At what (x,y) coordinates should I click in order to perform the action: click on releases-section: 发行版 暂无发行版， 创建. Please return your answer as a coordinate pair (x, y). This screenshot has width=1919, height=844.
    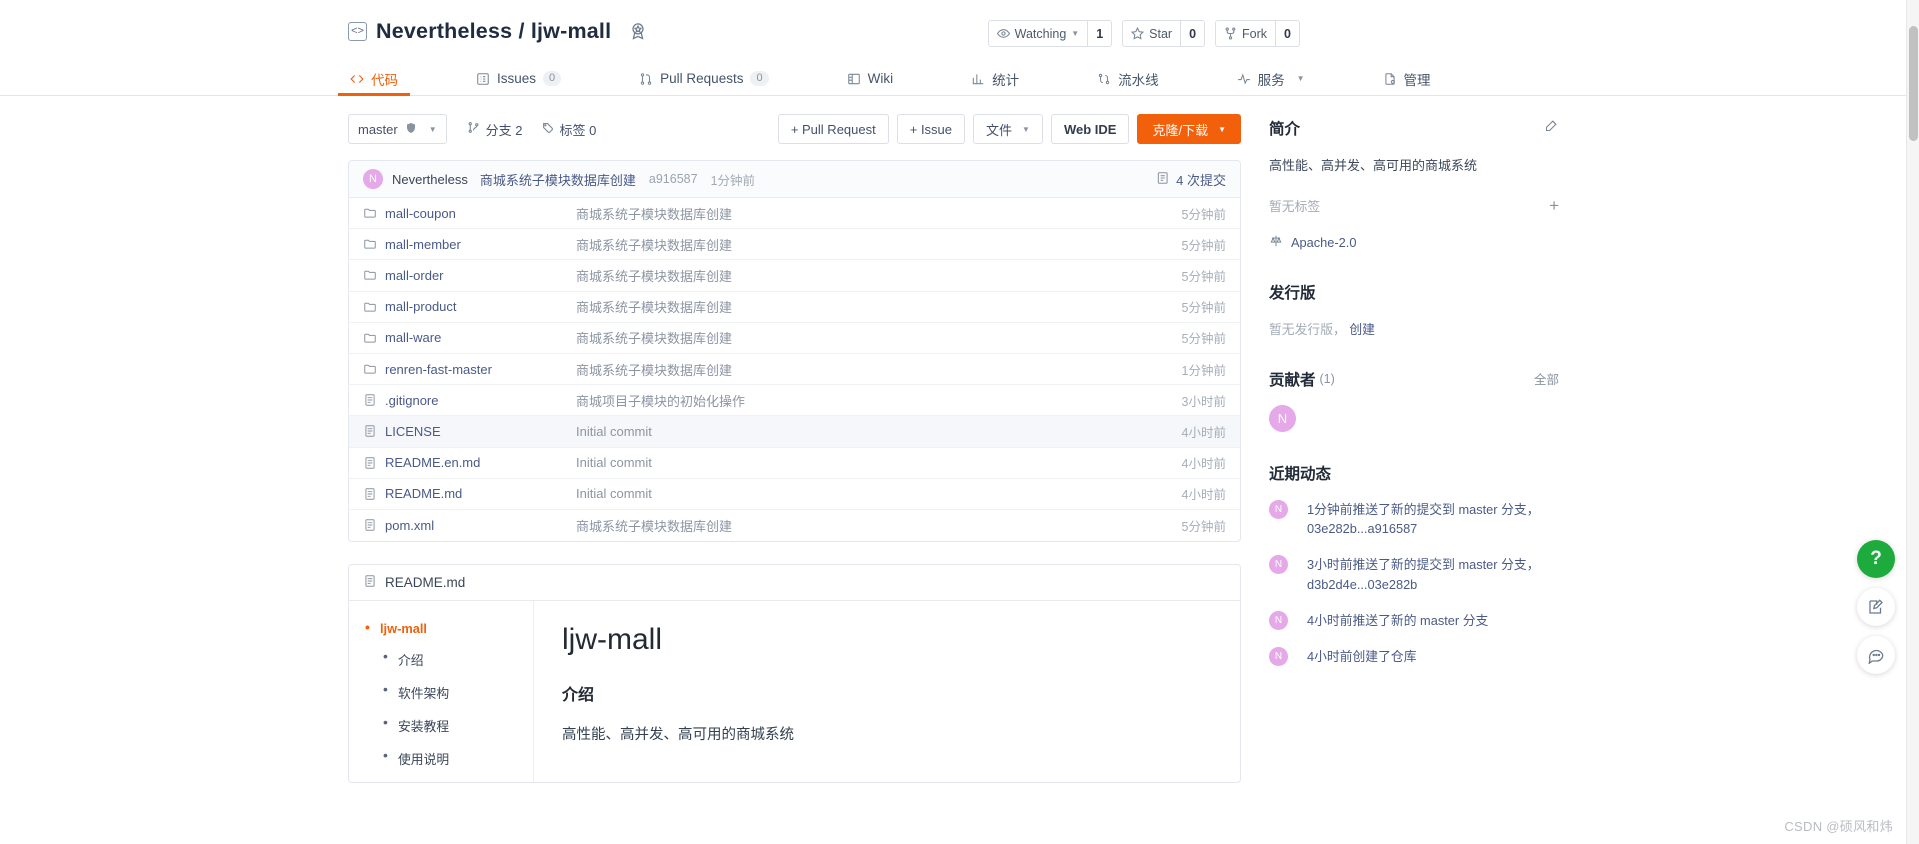
    Looking at the image, I should click on (1414, 309).